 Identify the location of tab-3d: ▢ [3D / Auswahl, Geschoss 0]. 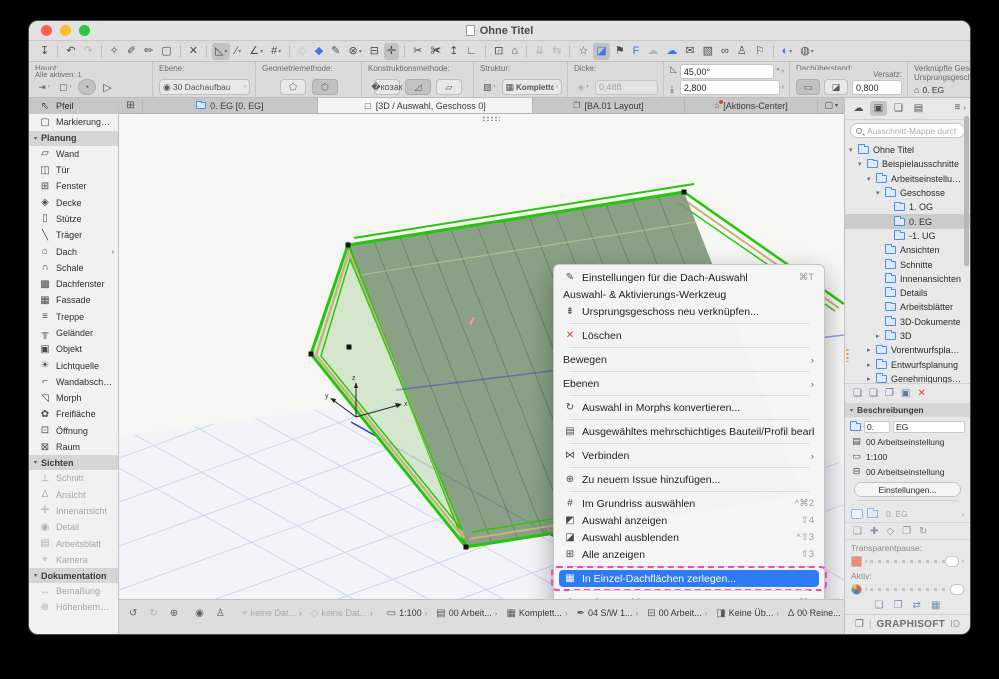
(425, 105).